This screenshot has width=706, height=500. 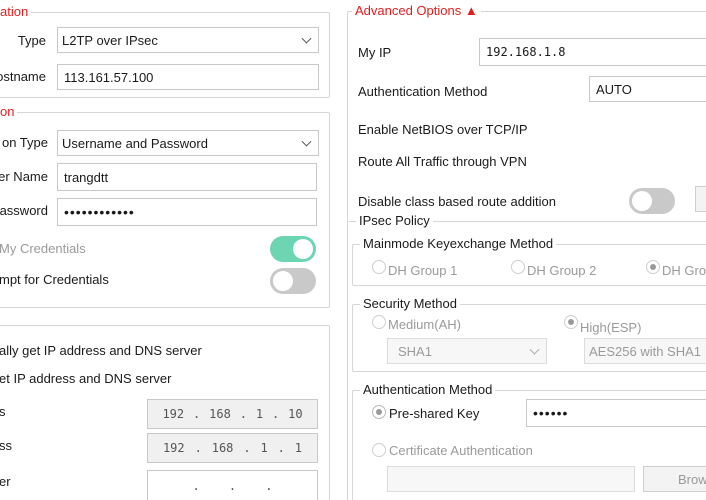 I want to click on gateway-field: 192. 168. 1. 1, so click(x=232, y=448).